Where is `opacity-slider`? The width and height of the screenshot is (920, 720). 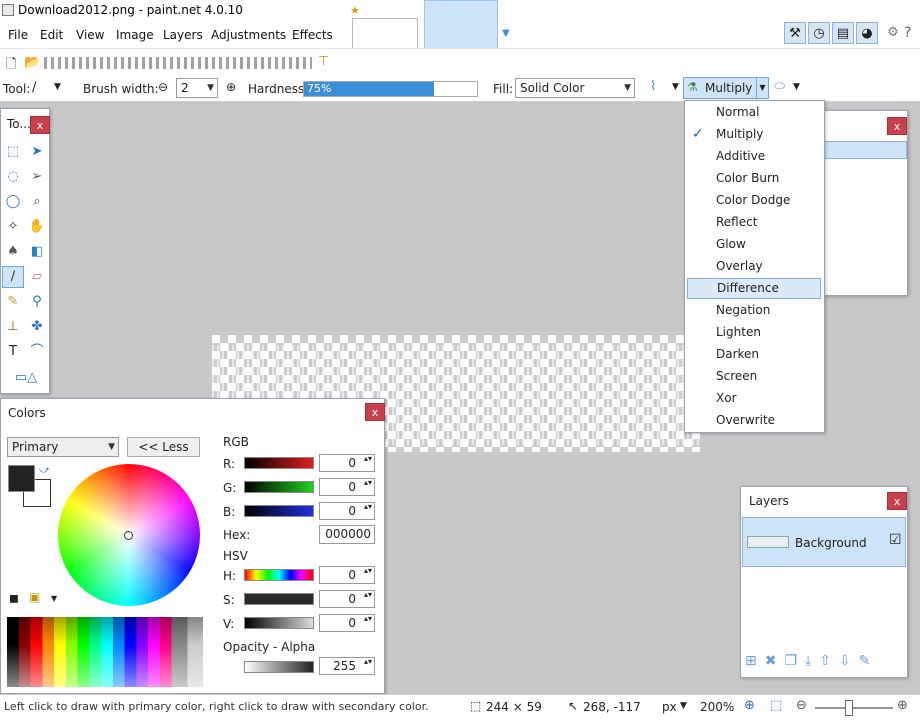 opacity-slider is located at coordinates (279, 667).